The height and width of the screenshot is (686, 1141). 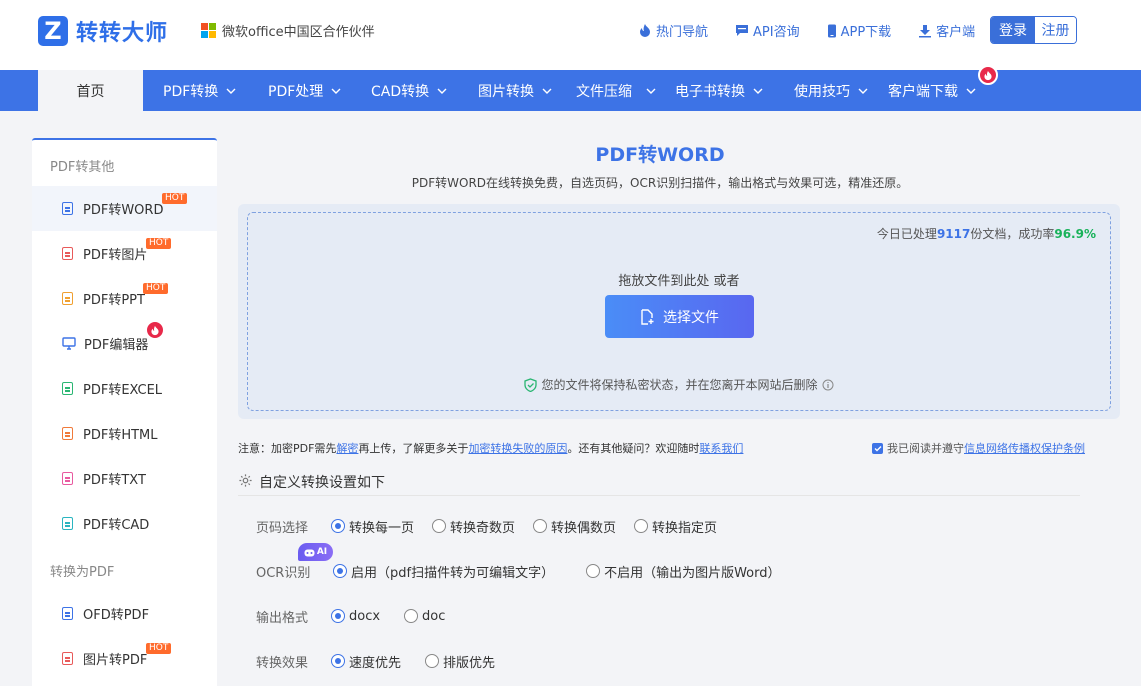 What do you see at coordinates (124, 523) in the screenshot?
I see `sidebar-item-pdf-to-cad: PDF转CAD` at bounding box center [124, 523].